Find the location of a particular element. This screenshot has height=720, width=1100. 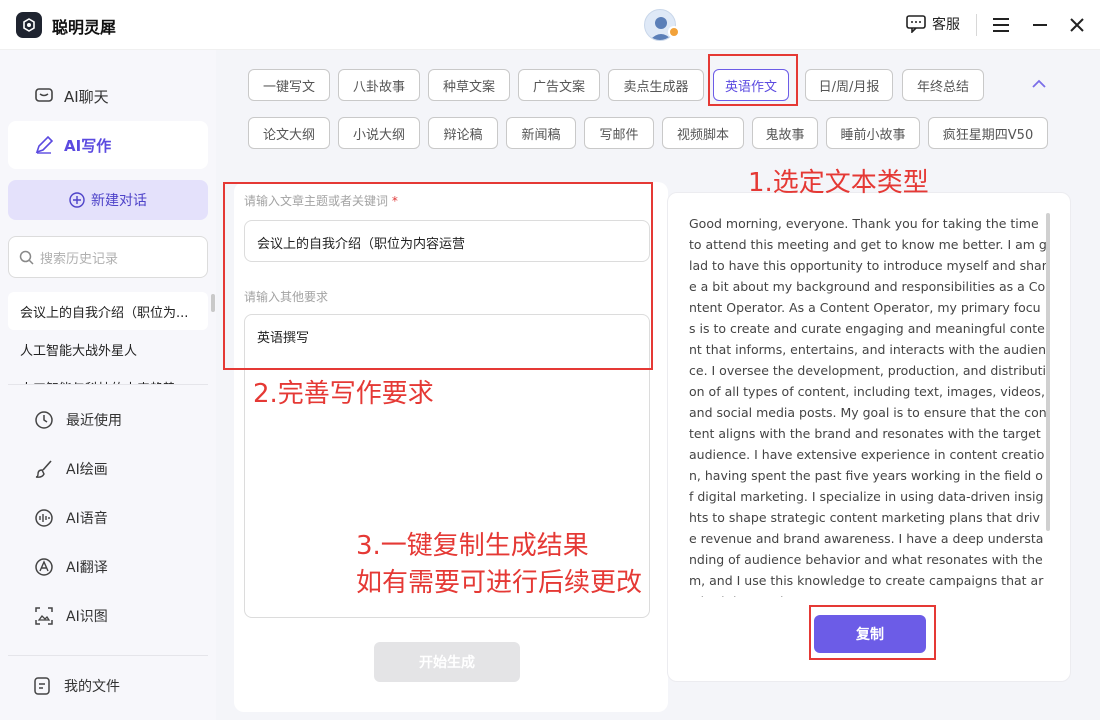

tool-ai-translate: AI翻译 is located at coordinates (71, 567).